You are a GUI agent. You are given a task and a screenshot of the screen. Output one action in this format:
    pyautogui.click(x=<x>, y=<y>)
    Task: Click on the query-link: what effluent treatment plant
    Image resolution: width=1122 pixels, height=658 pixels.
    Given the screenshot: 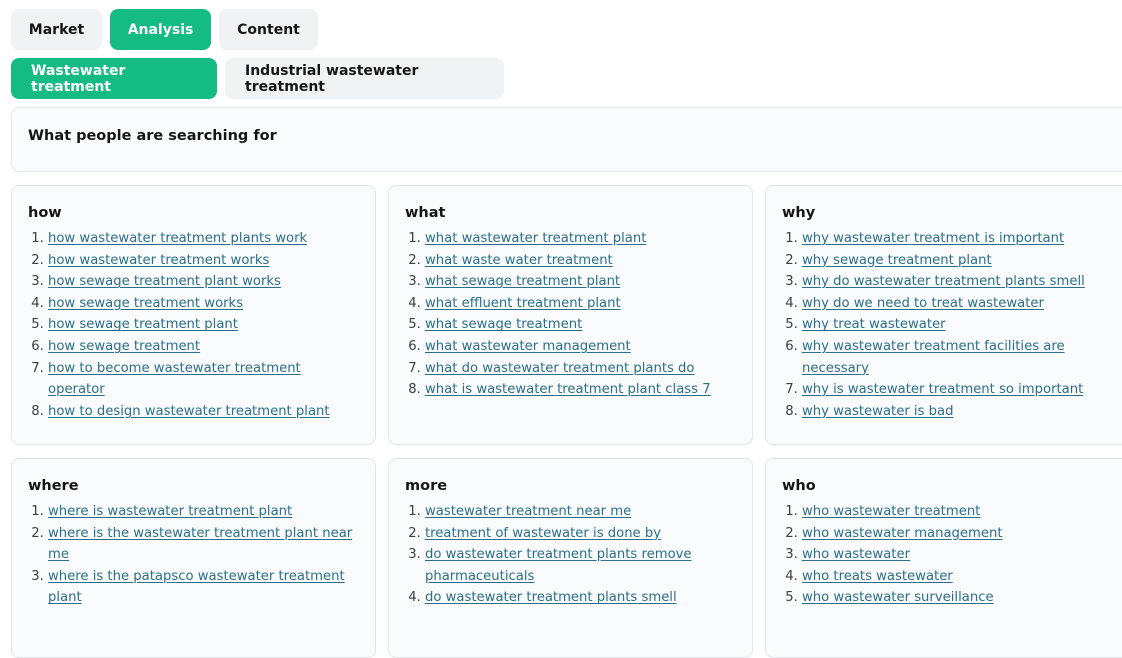 What is the action you would take?
    pyautogui.click(x=523, y=303)
    